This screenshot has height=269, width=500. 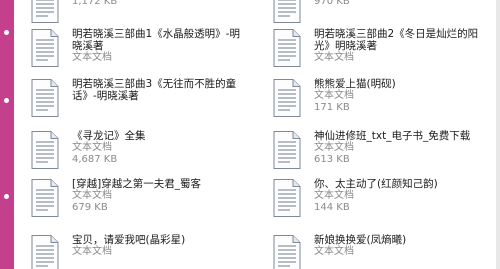 I want to click on file-item: 新娘换换爱(凤熵曦) 文本文档, so click(x=384, y=251).